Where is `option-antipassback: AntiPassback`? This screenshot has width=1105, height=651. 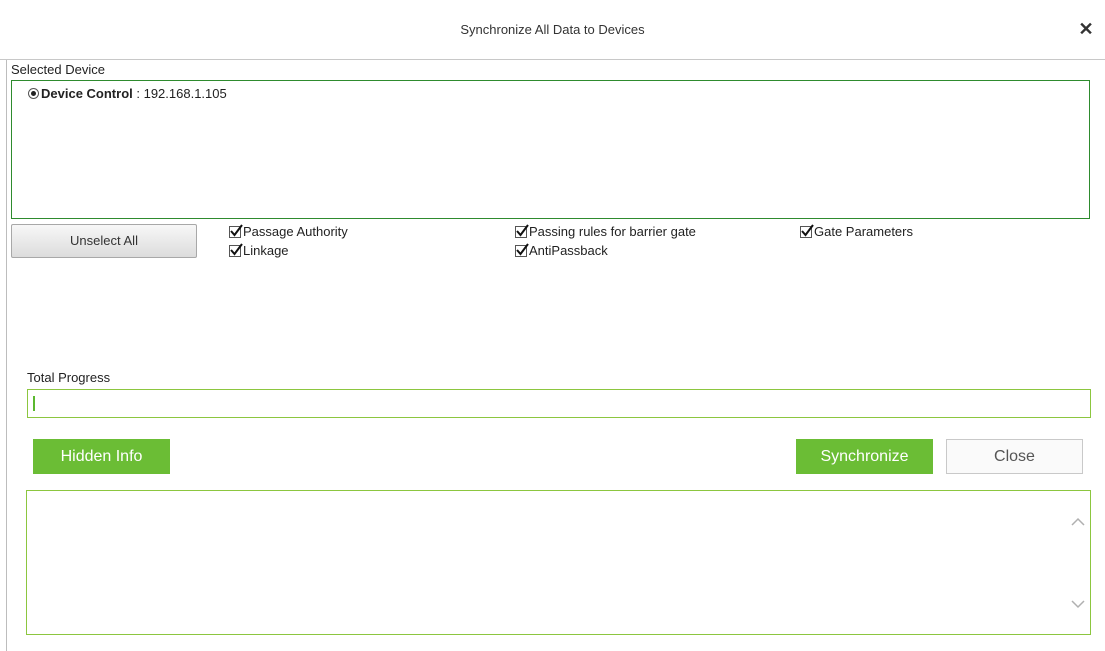
option-antipassback: AntiPassback is located at coordinates (561, 250).